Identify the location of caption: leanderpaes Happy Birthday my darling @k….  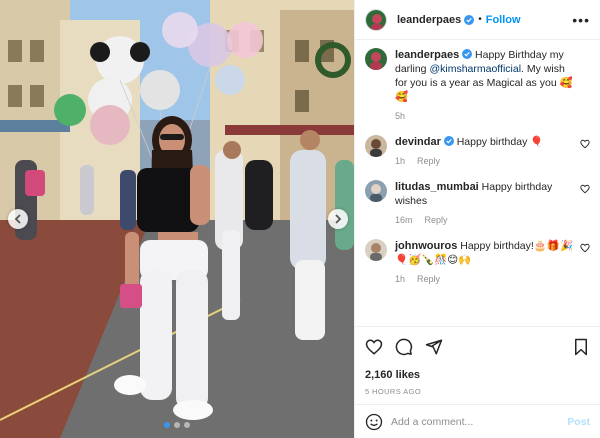
(477, 85).